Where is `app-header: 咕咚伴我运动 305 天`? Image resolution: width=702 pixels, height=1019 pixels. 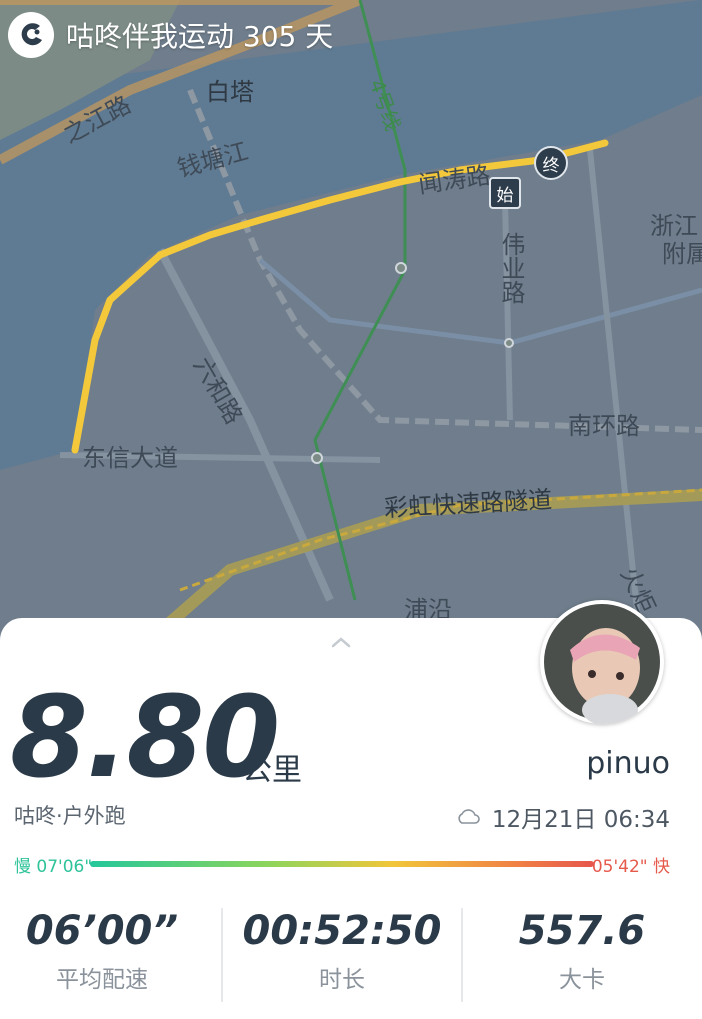 app-header: 咕咚伴我运动 305 天 is located at coordinates (170, 35).